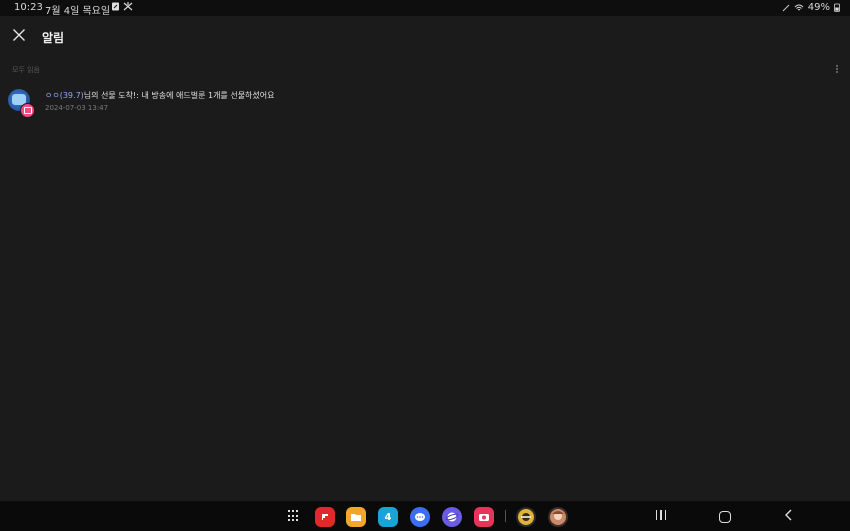 The width and height of the screenshot is (850, 531). What do you see at coordinates (661, 515) in the screenshot?
I see `recent-apps-button` at bounding box center [661, 515].